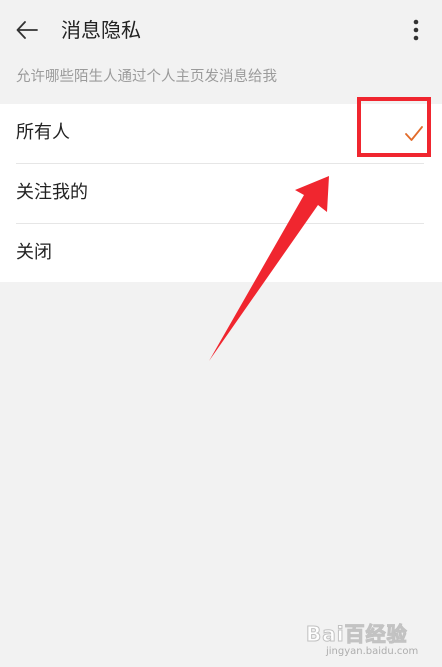  I want to click on more-vertical-icon, so click(416, 30).